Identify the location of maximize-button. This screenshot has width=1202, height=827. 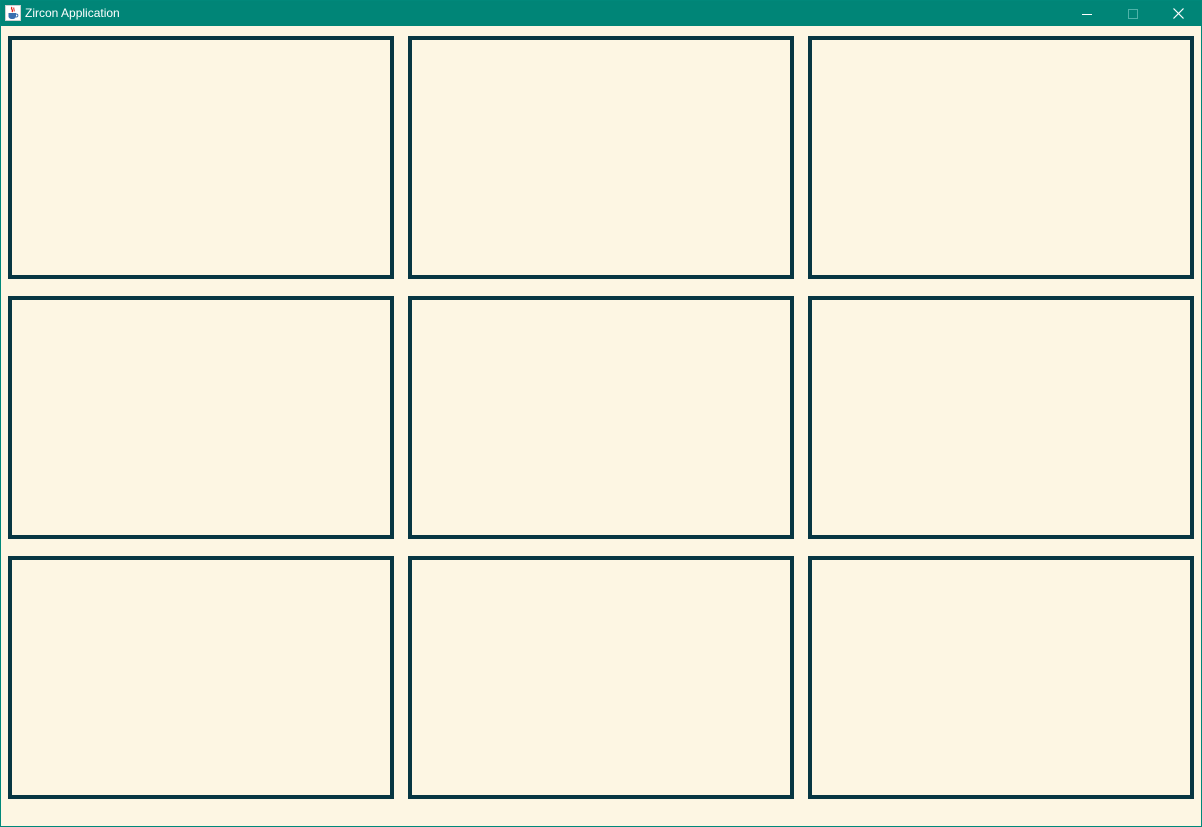
(1133, 13).